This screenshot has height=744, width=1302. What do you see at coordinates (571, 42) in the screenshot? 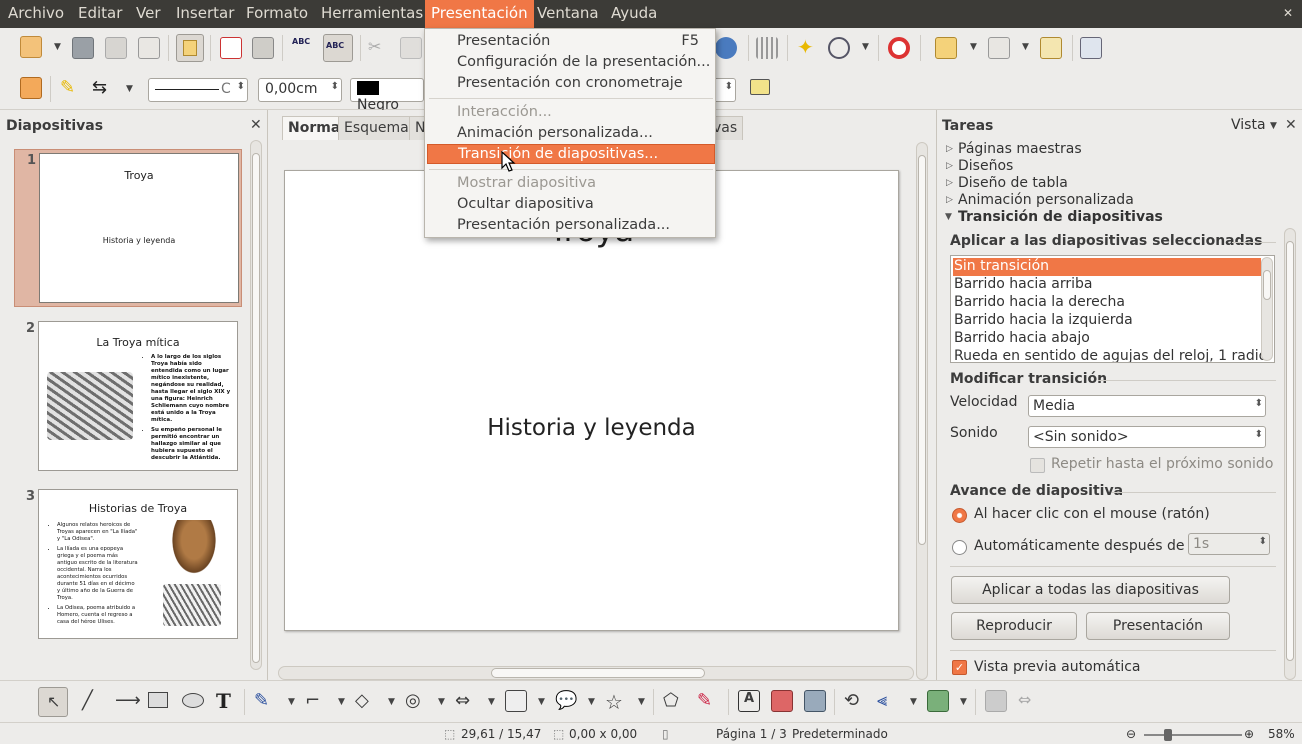
I see `menu-item-presentation: Presentación F5` at bounding box center [571, 42].